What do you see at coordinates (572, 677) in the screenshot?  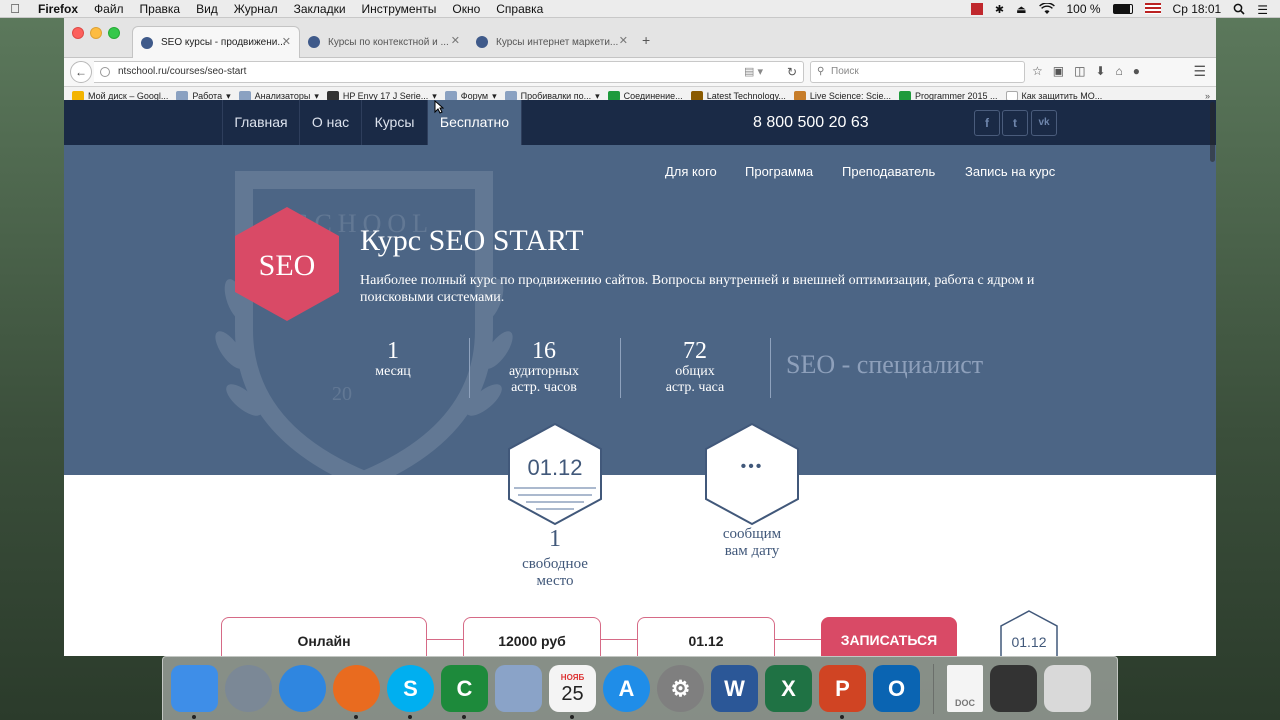 I see `calendar-month: НОЯБ` at bounding box center [572, 677].